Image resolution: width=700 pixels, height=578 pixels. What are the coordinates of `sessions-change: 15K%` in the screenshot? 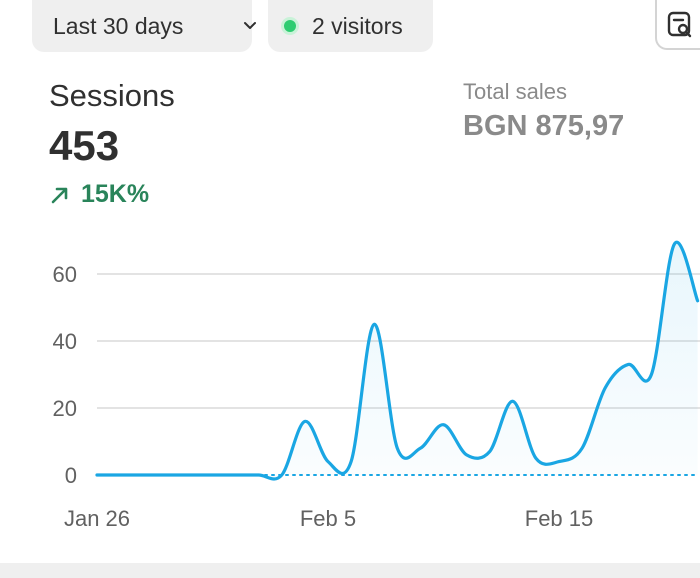 It's located at (99, 194).